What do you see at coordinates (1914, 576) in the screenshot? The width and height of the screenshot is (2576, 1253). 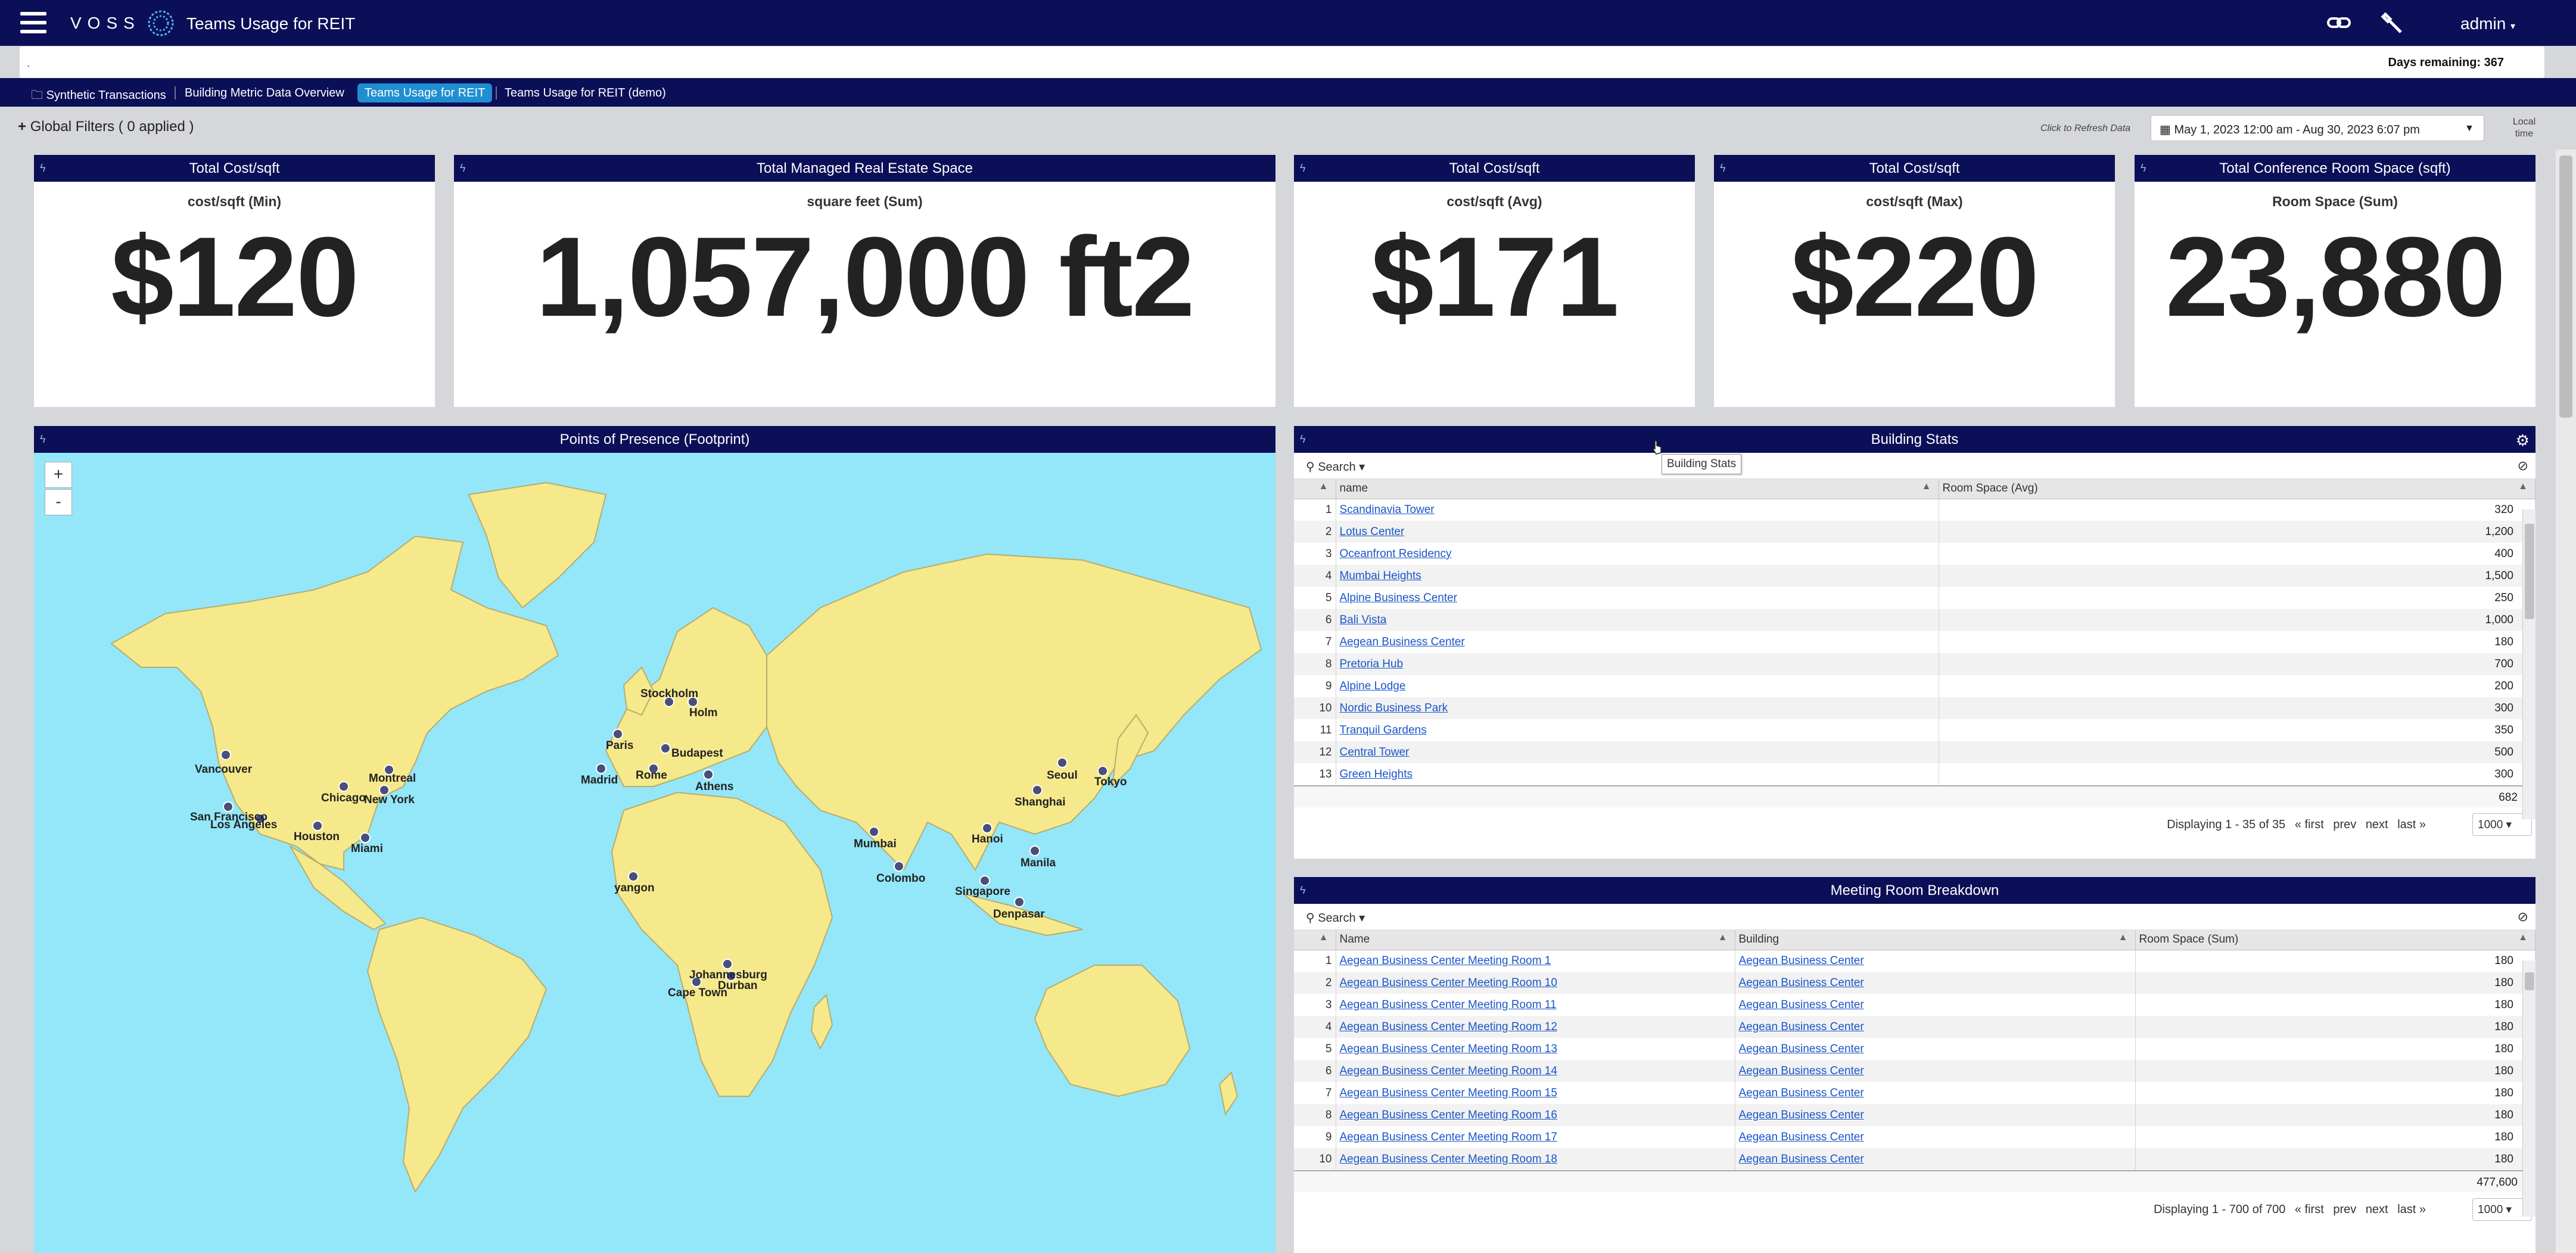 I see `table-row: 4 Mumbai Heights 1,500` at bounding box center [1914, 576].